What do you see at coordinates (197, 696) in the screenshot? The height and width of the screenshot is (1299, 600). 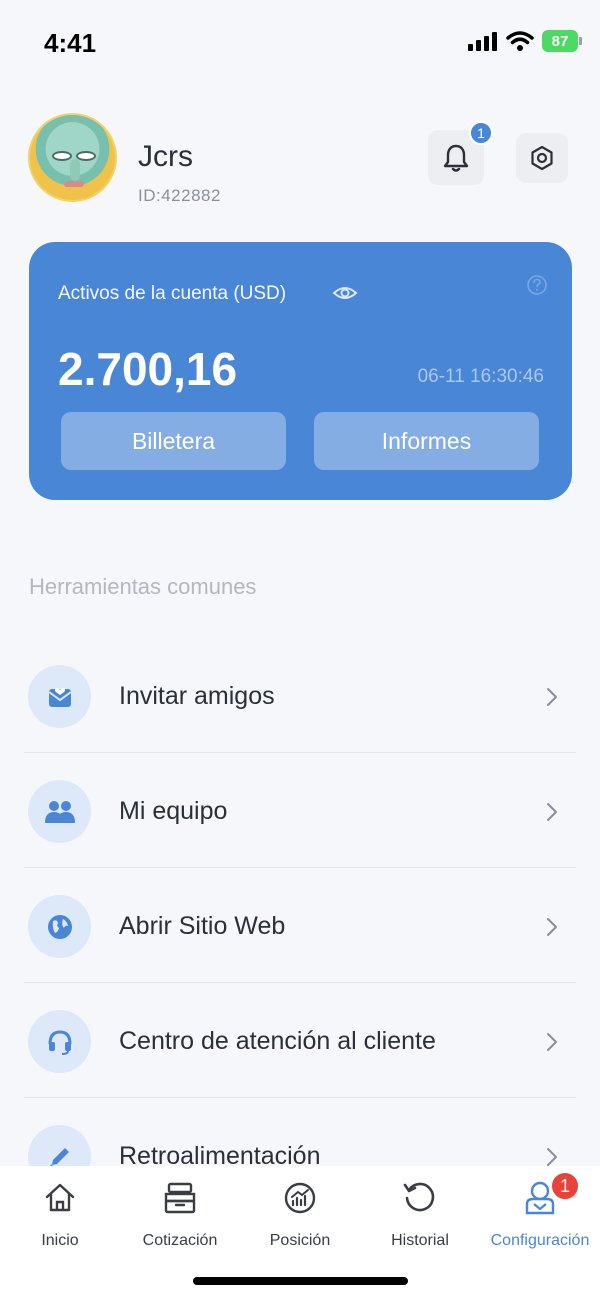 I see `tool-label: Invitar amigos` at bounding box center [197, 696].